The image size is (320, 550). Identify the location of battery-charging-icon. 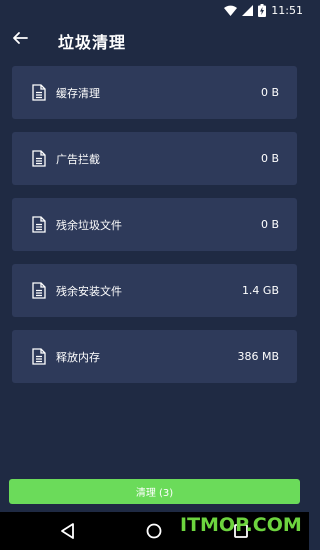
(262, 10).